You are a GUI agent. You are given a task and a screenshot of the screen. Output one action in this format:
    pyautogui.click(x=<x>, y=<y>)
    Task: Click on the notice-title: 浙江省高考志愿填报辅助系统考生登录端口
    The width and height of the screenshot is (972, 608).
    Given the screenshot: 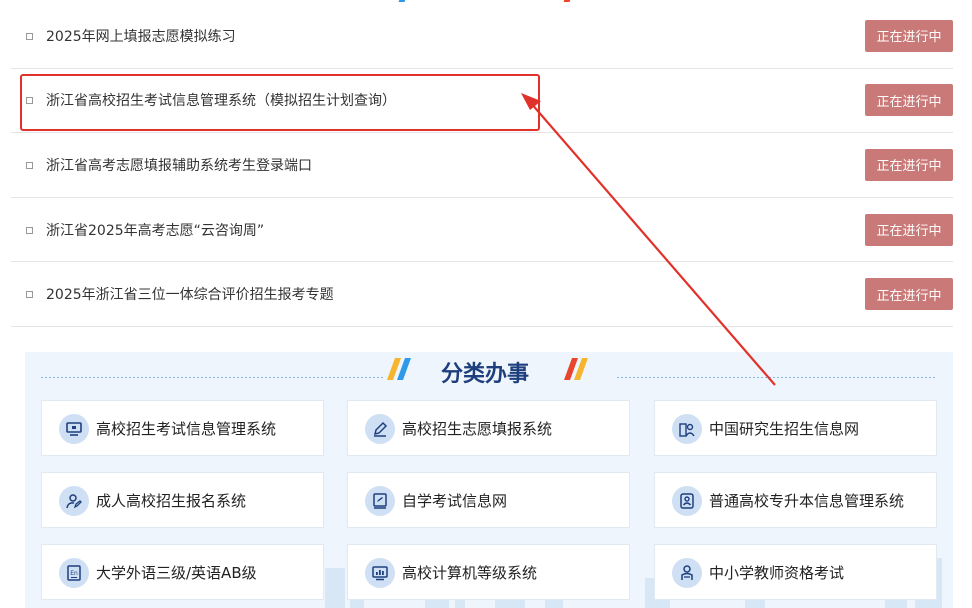 What is the action you would take?
    pyautogui.click(x=179, y=165)
    